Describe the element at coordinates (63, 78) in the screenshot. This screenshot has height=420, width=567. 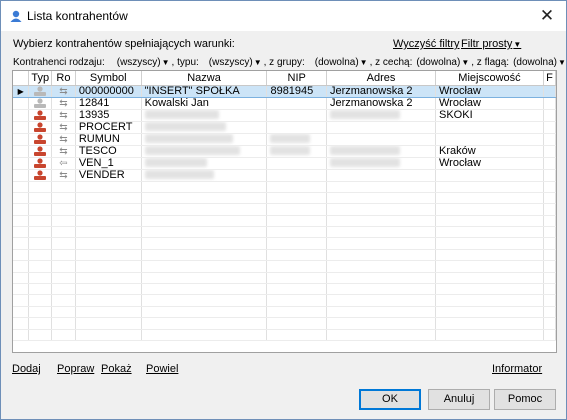
I see `column-header-ro: Ro` at that location.